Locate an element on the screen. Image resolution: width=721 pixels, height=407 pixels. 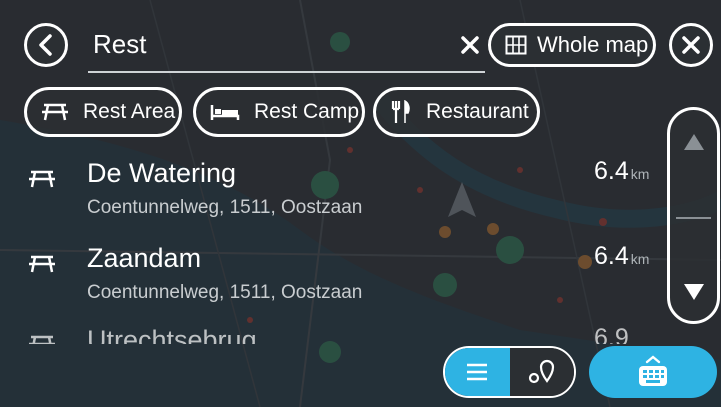
category-chip-rest-area: Rest Area is located at coordinates (103, 112).